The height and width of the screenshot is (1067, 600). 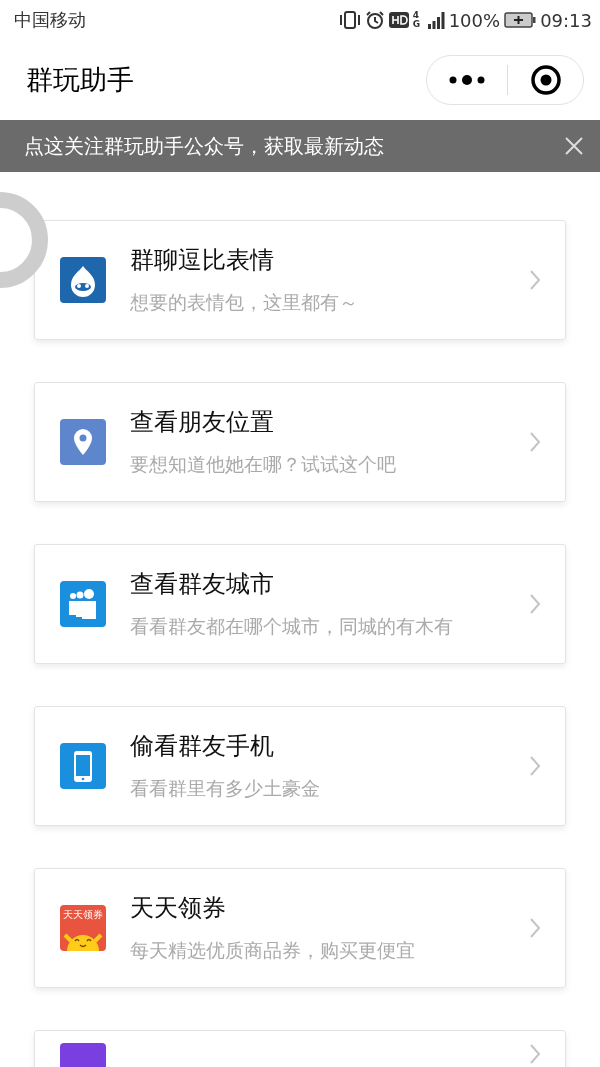 I want to click on vibrate-icon, so click(x=349, y=20).